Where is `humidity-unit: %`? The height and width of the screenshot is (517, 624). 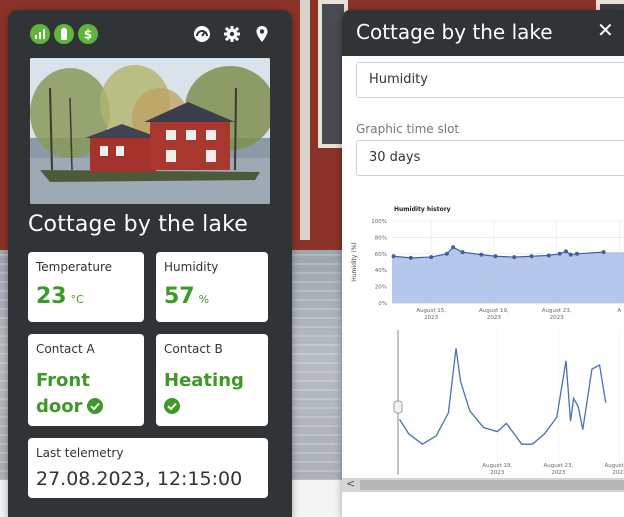 humidity-unit: % is located at coordinates (204, 299).